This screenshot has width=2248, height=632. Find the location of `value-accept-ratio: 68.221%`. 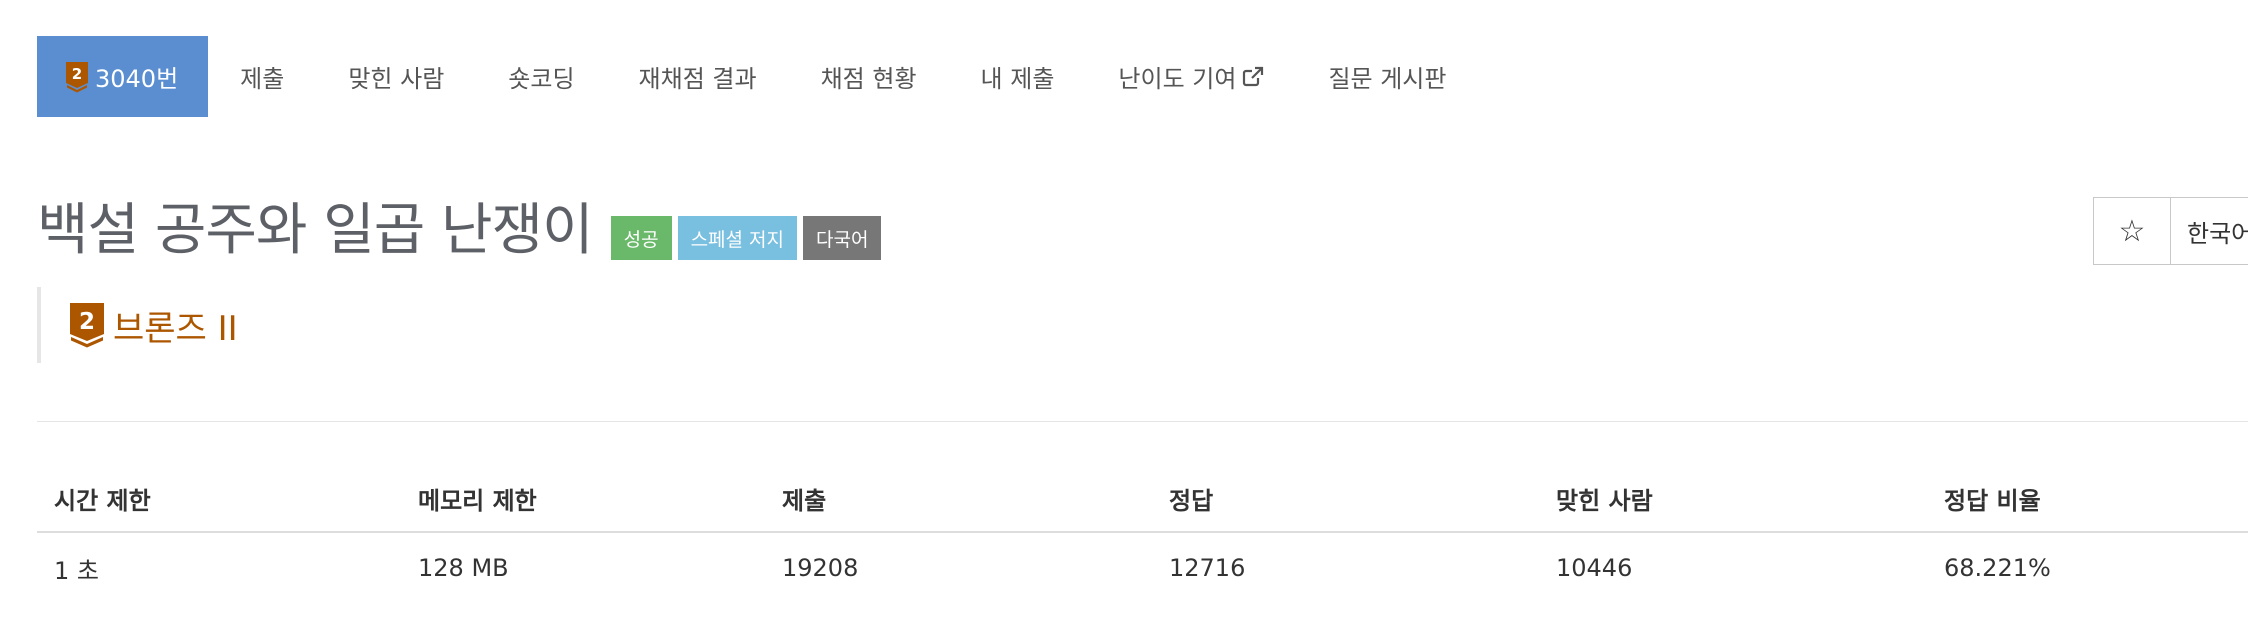

value-accept-ratio: 68.221% is located at coordinates (1997, 568).